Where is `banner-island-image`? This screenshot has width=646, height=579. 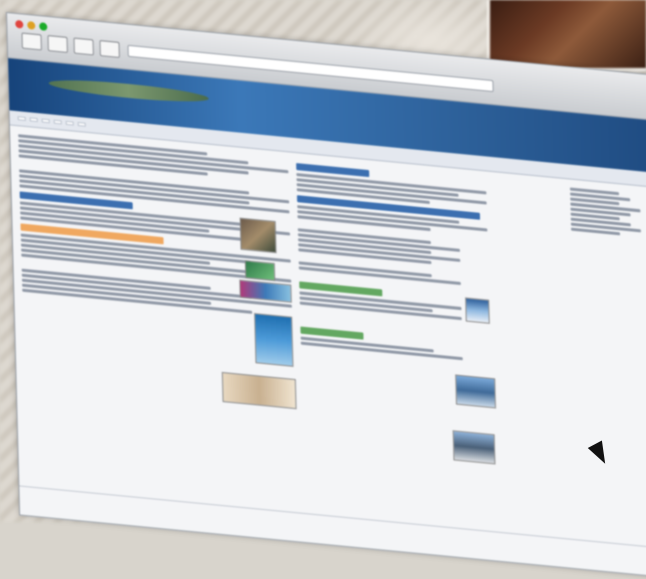 banner-island-image is located at coordinates (128, 91).